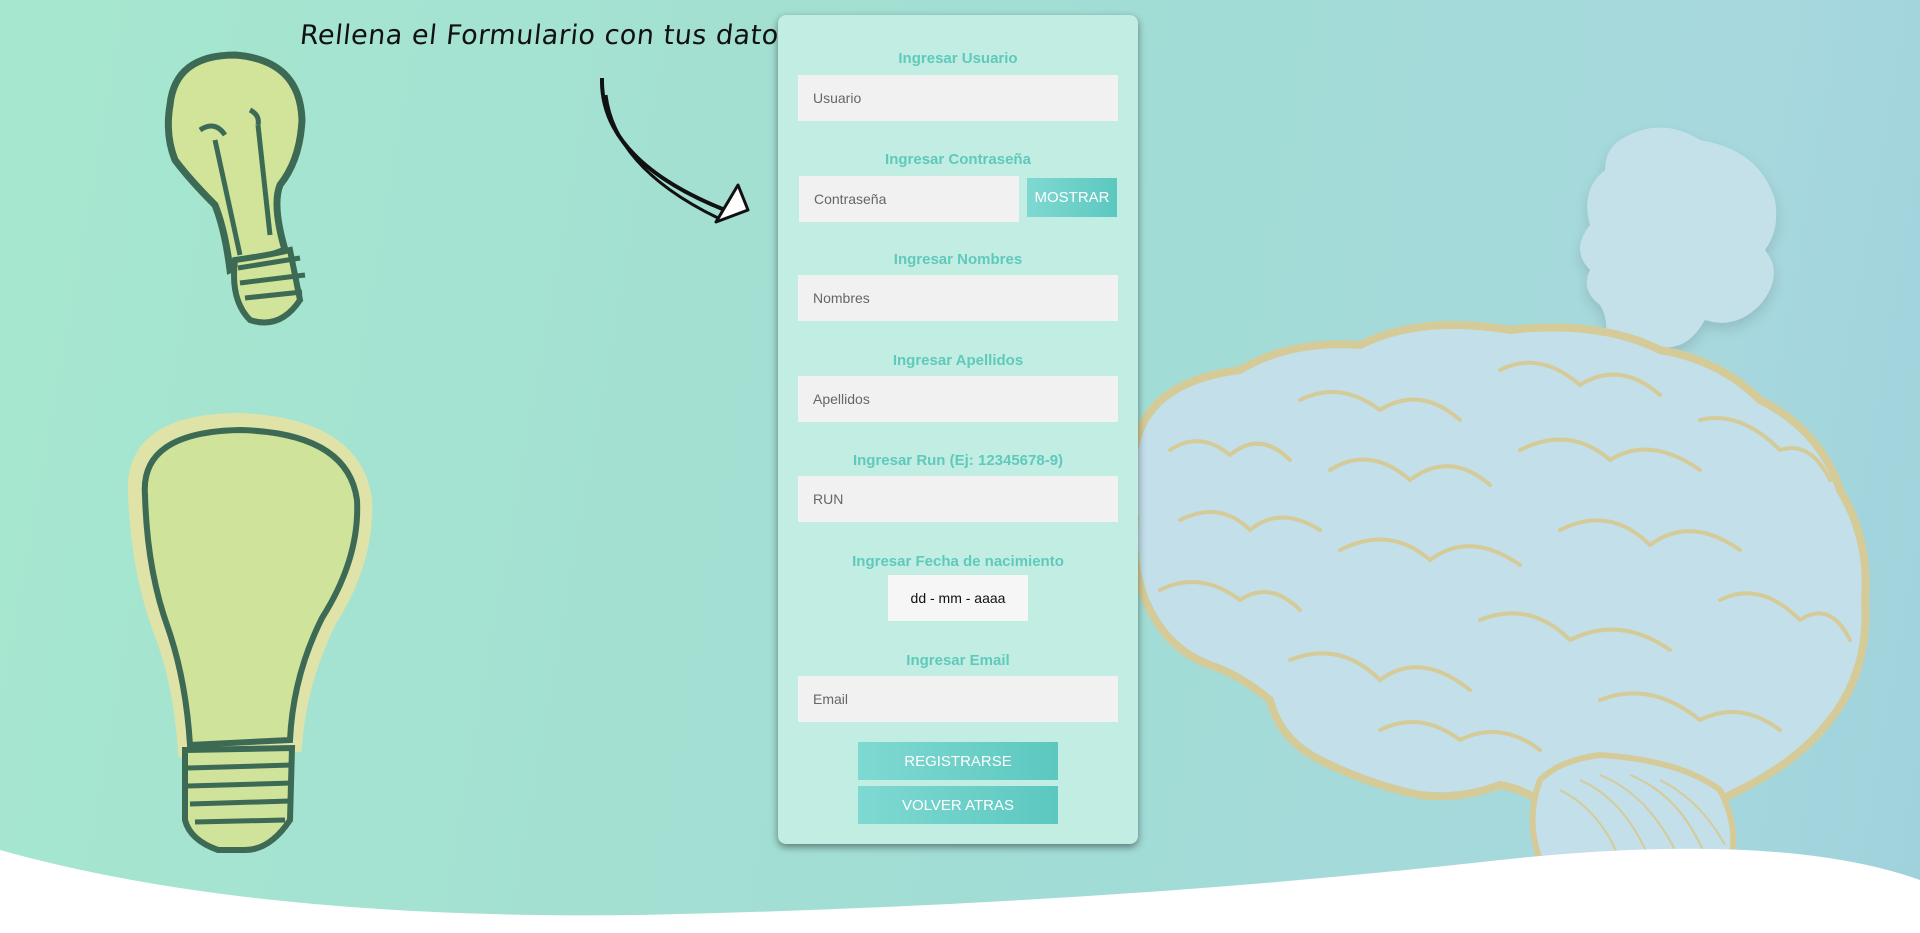 This screenshot has width=1920, height=933. What do you see at coordinates (958, 699) in the screenshot?
I see `email-input` at bounding box center [958, 699].